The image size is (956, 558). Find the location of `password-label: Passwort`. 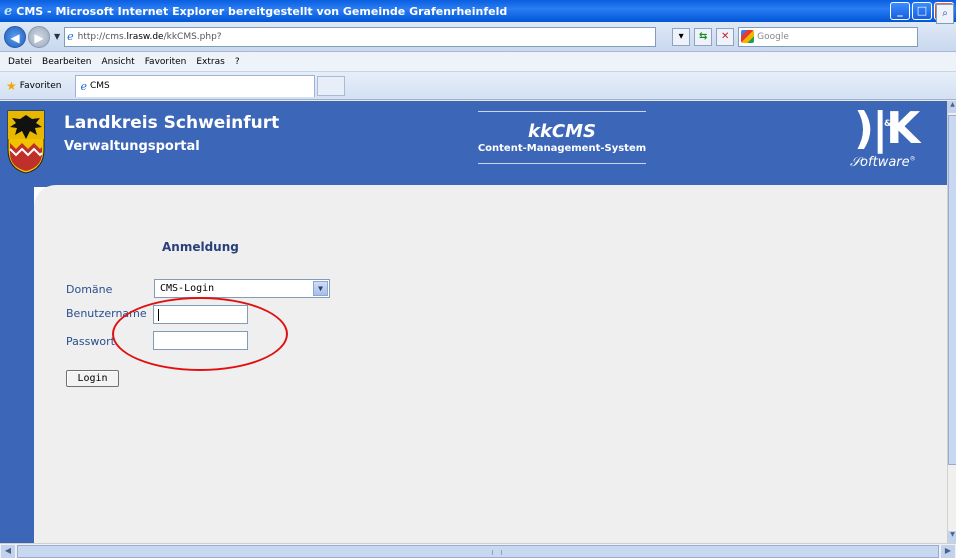

password-label: Passwort is located at coordinates (90, 341).